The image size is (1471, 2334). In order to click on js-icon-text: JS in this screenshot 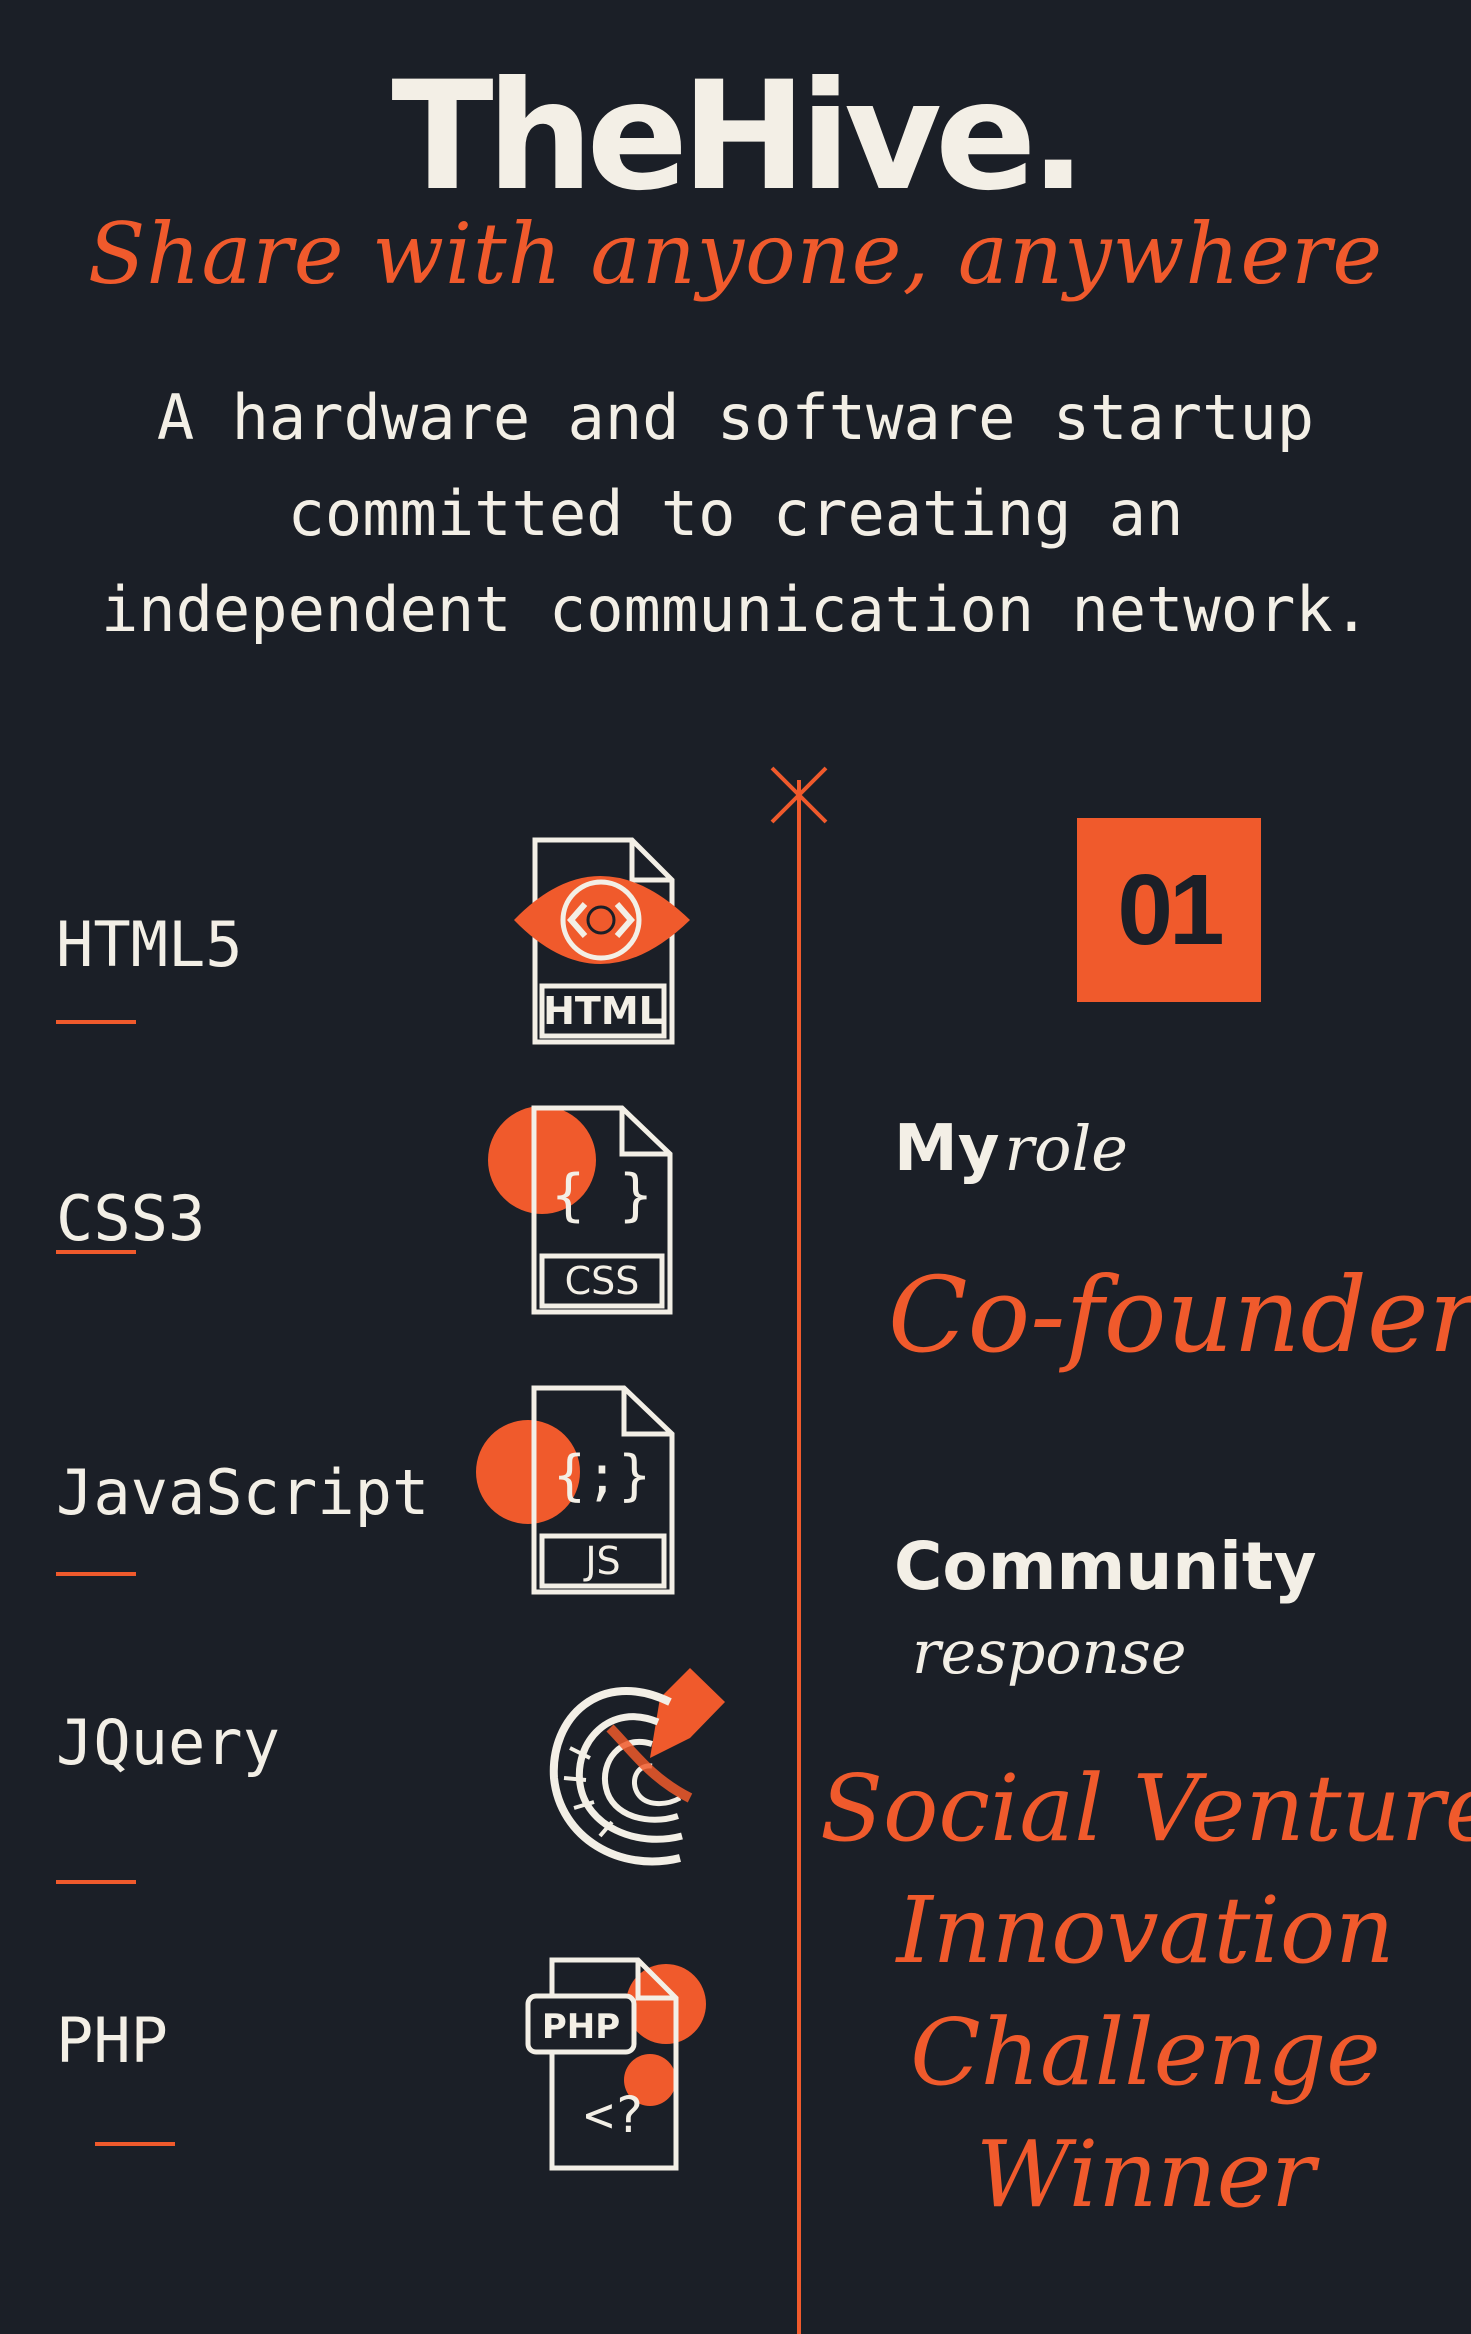, I will do `click(601, 1561)`.